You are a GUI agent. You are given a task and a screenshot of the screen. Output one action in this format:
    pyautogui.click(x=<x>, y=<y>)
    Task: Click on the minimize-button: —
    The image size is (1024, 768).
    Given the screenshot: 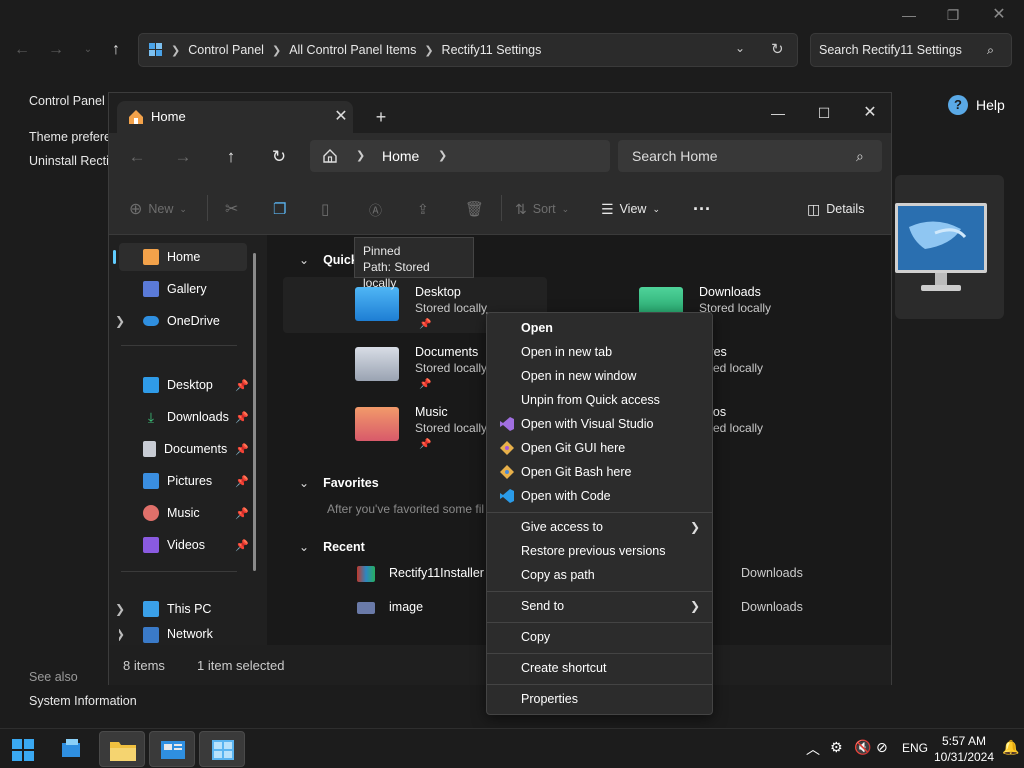 What is the action you would take?
    pyautogui.click(x=778, y=113)
    